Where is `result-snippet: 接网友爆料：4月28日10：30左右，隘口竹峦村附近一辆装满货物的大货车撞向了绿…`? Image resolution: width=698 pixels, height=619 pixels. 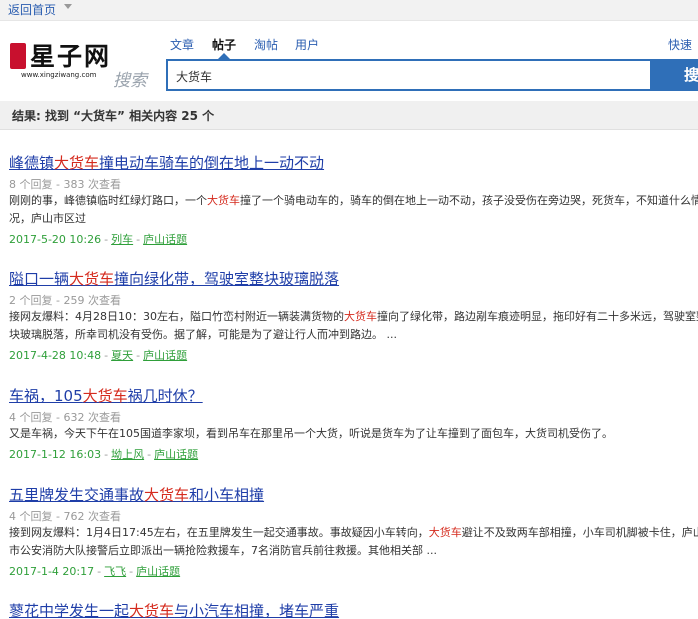 result-snippet: 接网友爆料：4月28日10：30左右，隘口竹峦村附近一辆装满货物的大货车撞向了绿… is located at coordinates (353, 325).